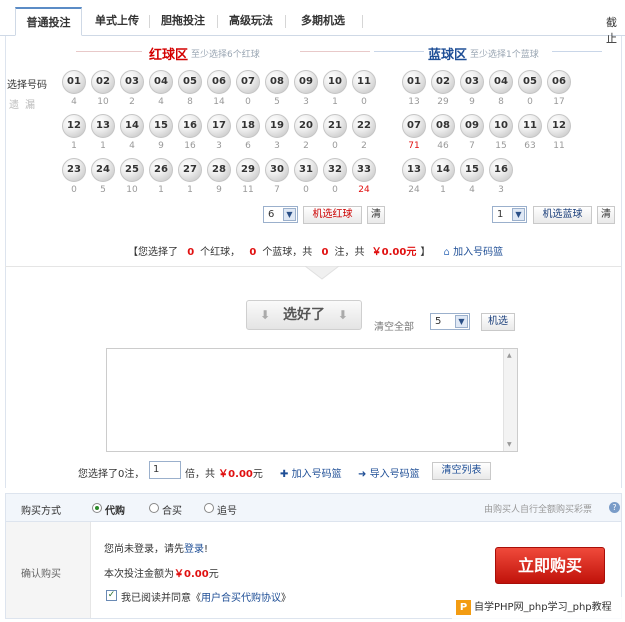  What do you see at coordinates (376, 215) in the screenshot?
I see `clear-red-button: 清` at bounding box center [376, 215].